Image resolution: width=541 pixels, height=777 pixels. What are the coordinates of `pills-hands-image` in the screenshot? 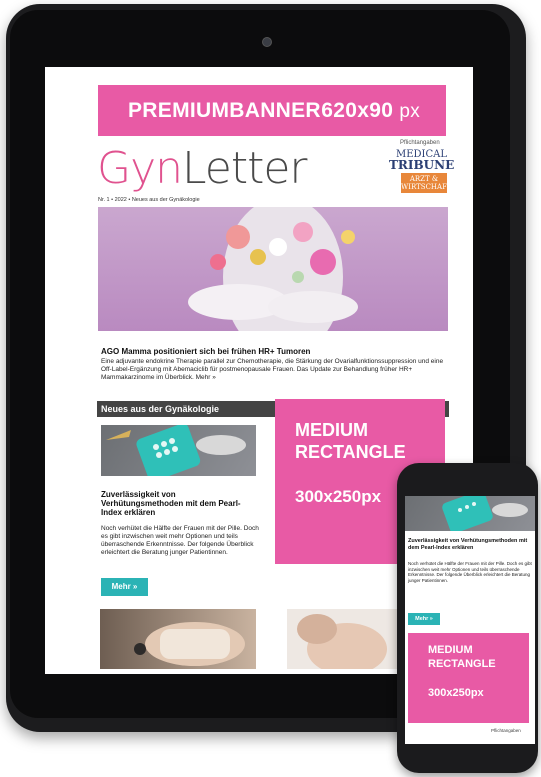 It's located at (178, 639).